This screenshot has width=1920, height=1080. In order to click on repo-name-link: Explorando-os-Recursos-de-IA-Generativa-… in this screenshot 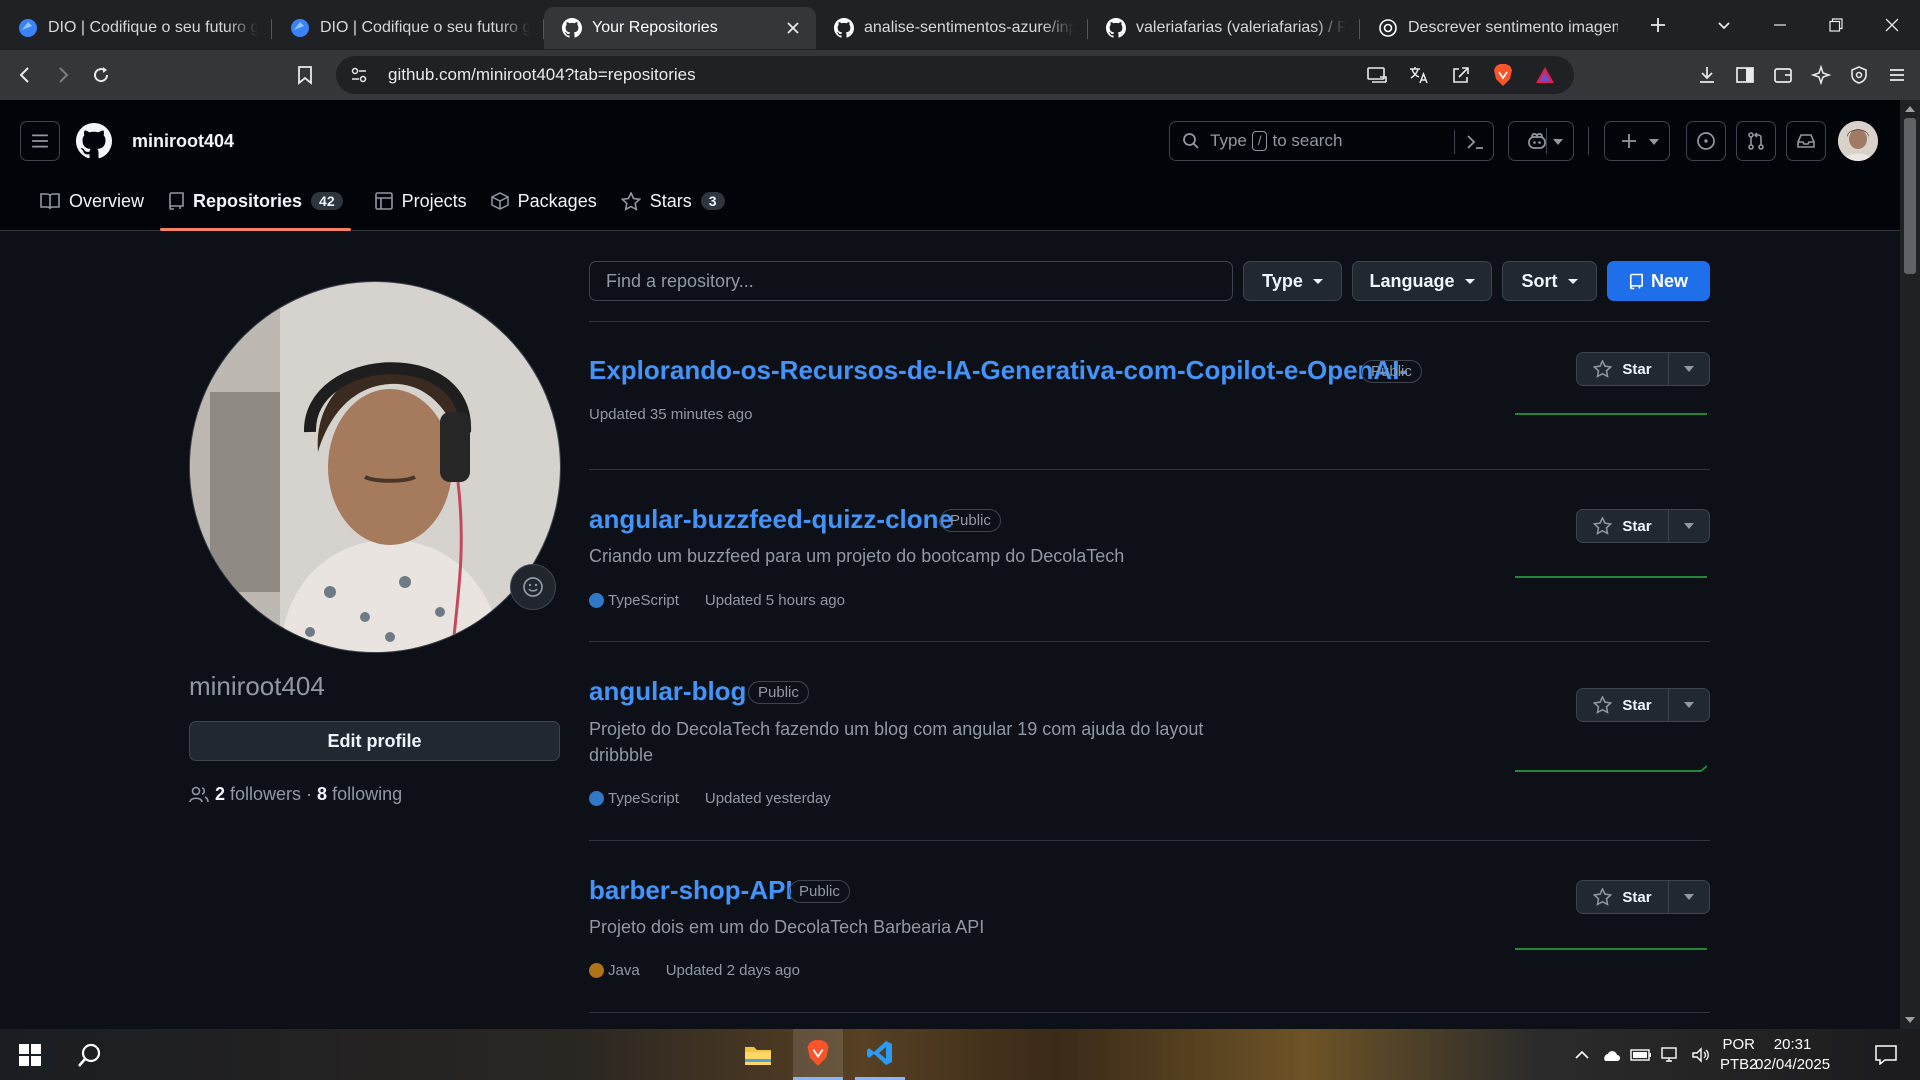, I will do `click(998, 370)`.